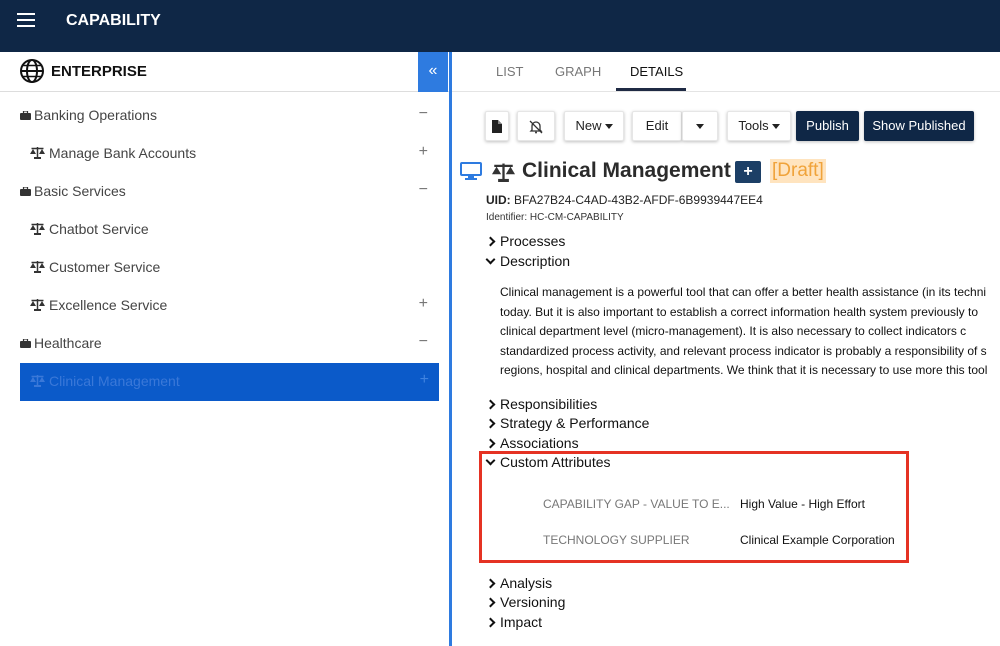  I want to click on sidebar-item-label: Clinical Management, so click(114, 381).